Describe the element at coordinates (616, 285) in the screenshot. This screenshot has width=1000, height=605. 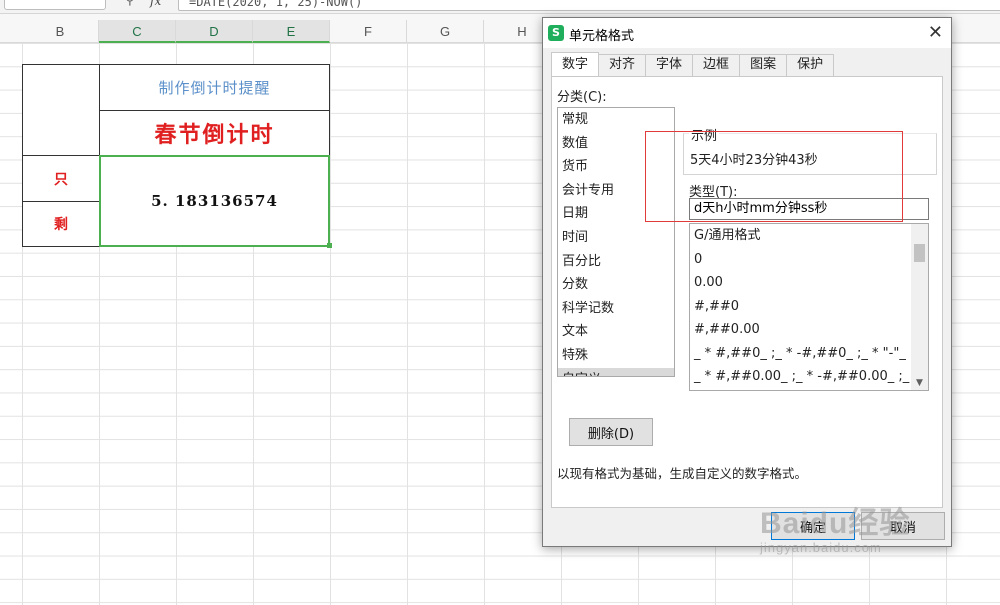
I see `category-item-fraction: 分数` at that location.